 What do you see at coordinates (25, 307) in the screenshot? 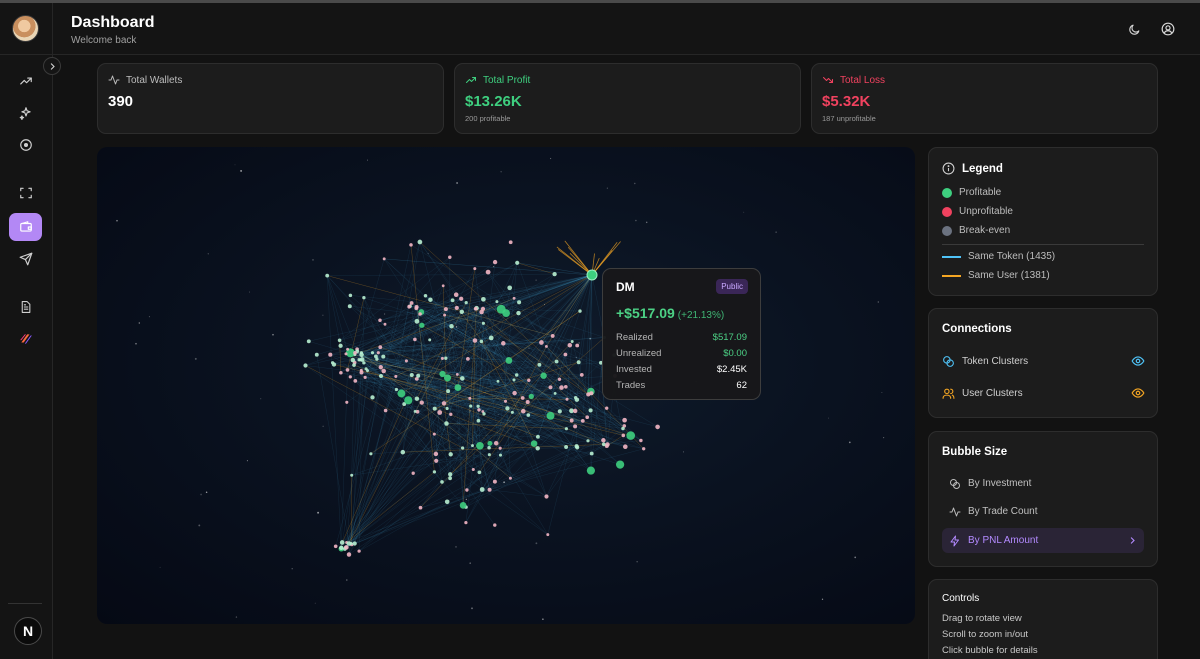
I see `document-icon` at bounding box center [25, 307].